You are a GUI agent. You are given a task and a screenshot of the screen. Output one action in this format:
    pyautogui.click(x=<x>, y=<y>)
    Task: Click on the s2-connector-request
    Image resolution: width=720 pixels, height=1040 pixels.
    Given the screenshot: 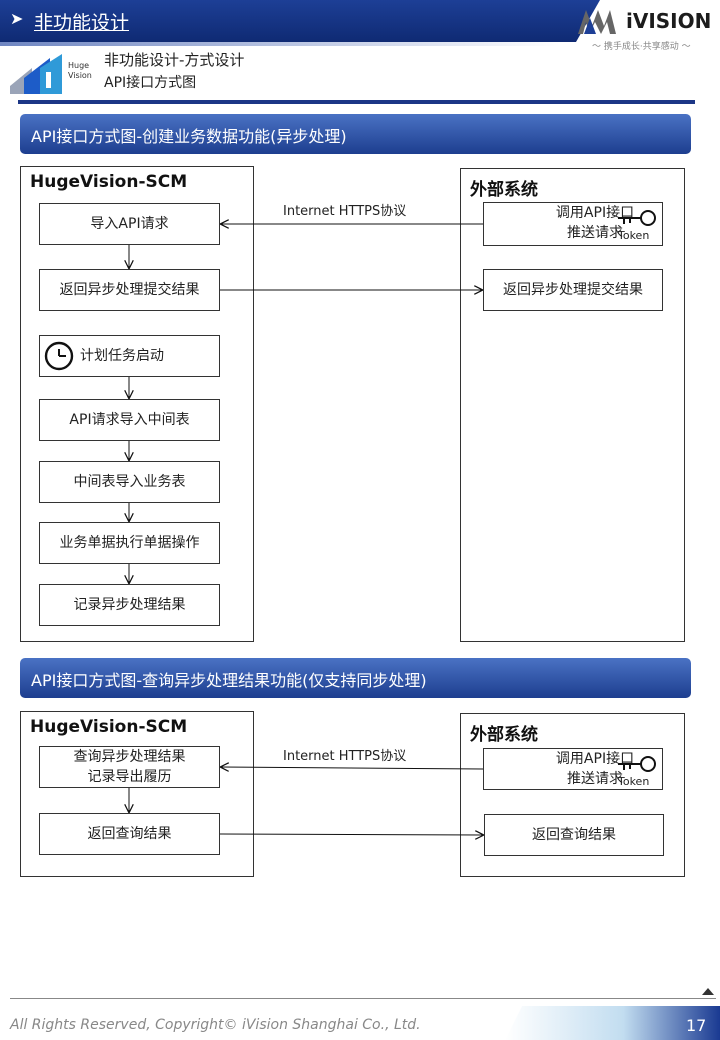 What is the action you would take?
    pyautogui.click(x=352, y=768)
    